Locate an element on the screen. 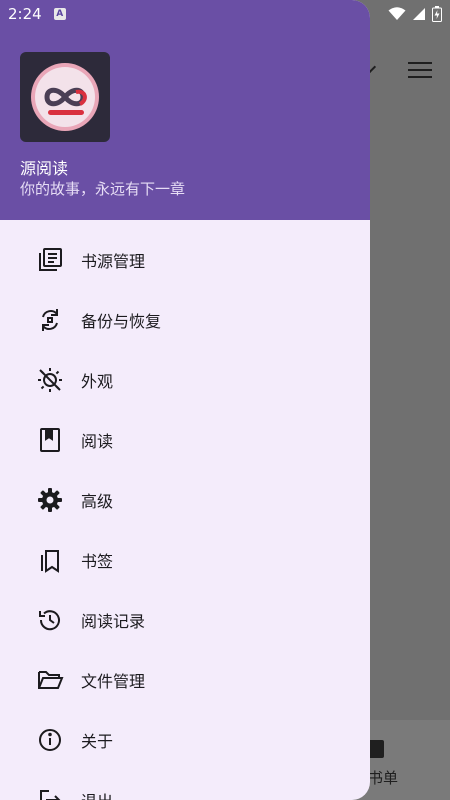  overflow-menu-icon is located at coordinates (420, 71).